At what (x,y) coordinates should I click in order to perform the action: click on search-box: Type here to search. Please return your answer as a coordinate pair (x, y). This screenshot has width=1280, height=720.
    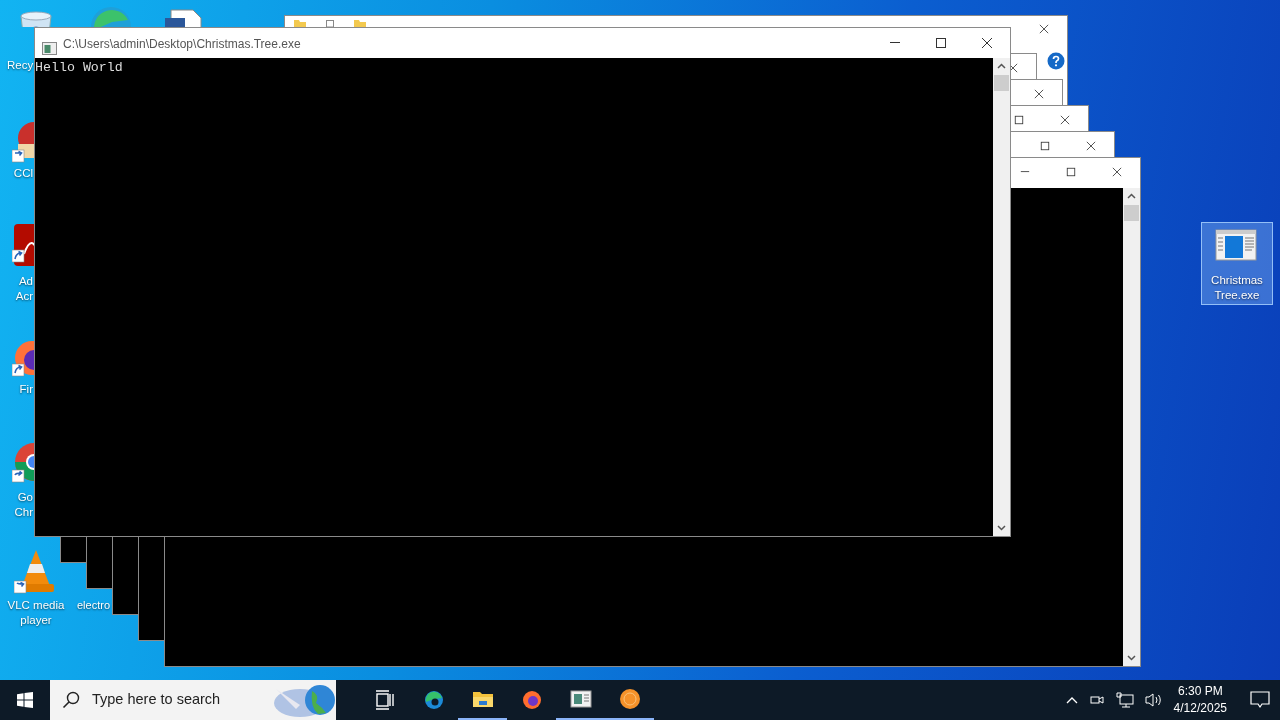
    Looking at the image, I should click on (193, 700).